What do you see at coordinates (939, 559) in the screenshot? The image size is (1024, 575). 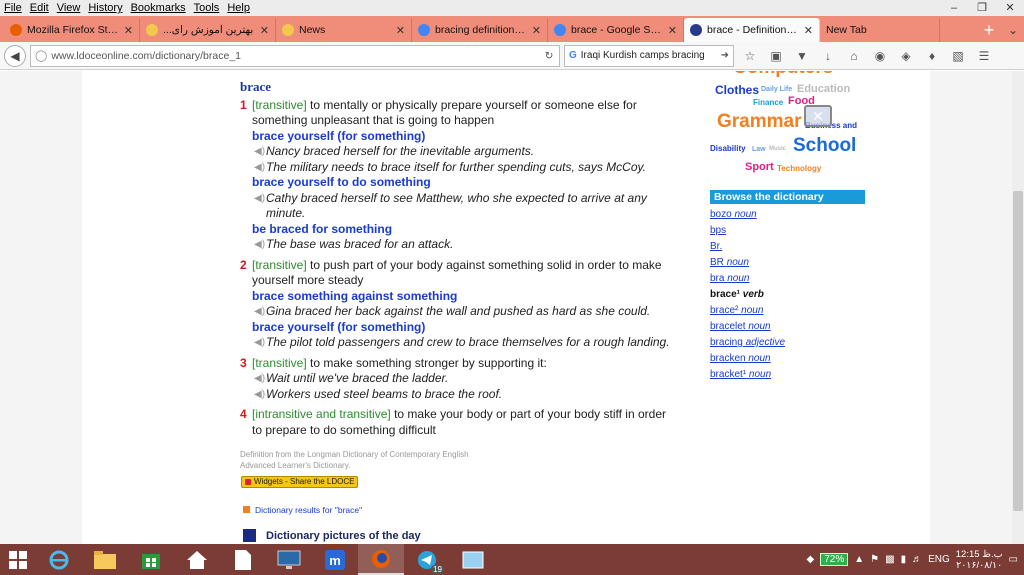 I see `language-indicator: ENG` at bounding box center [939, 559].